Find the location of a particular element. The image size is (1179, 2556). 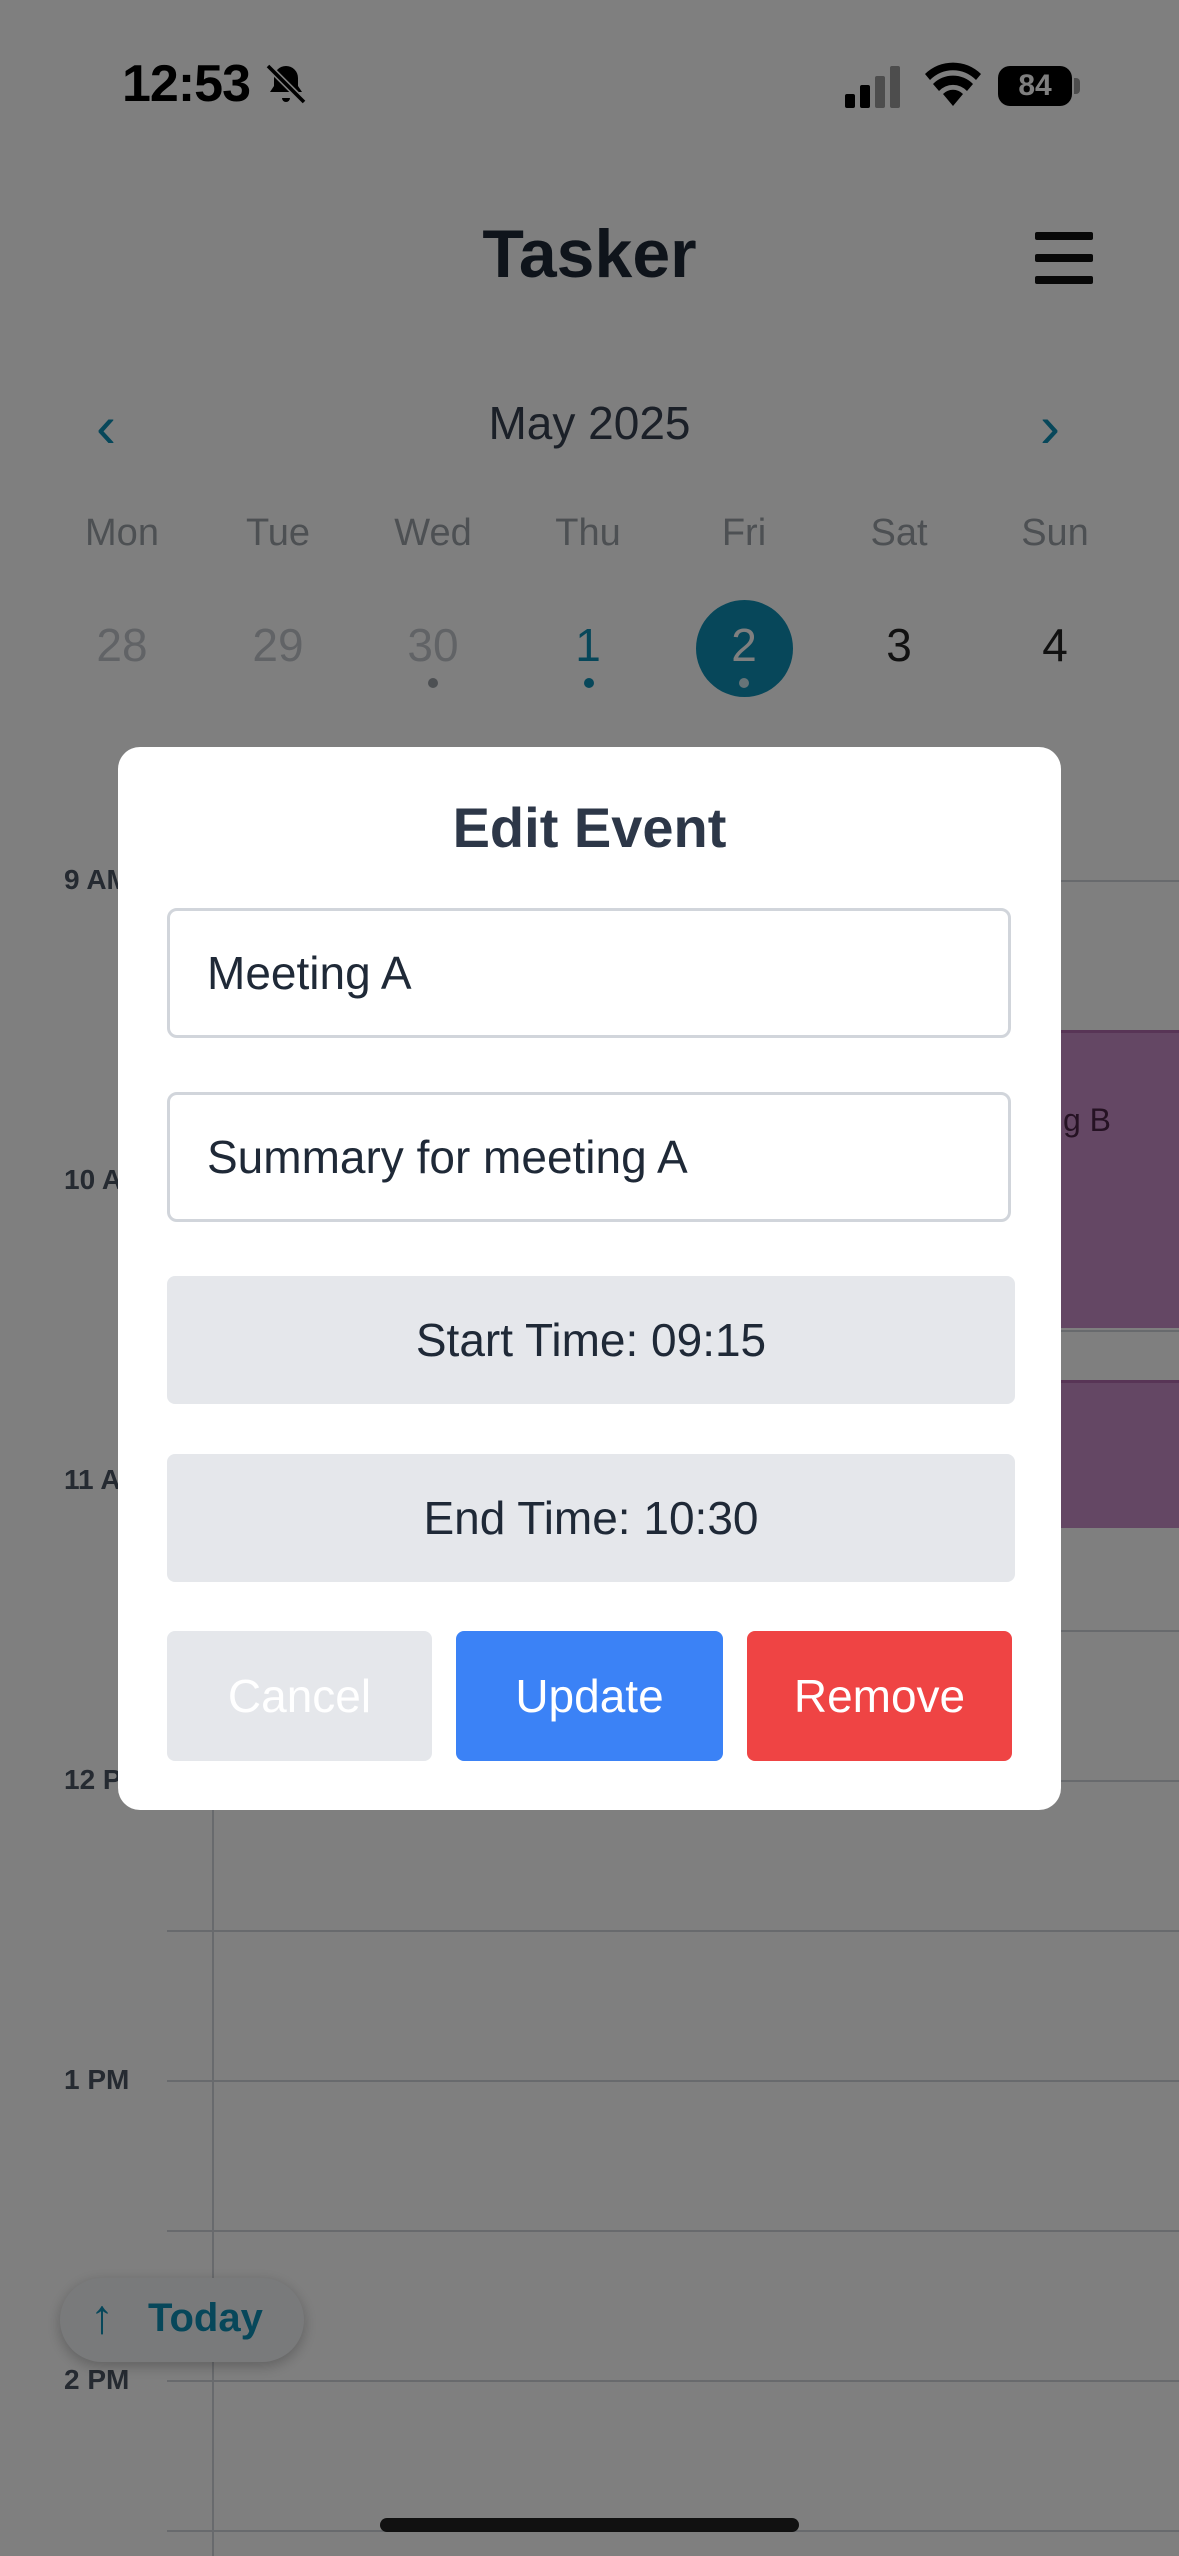

update-button: Update is located at coordinates (589, 1696).